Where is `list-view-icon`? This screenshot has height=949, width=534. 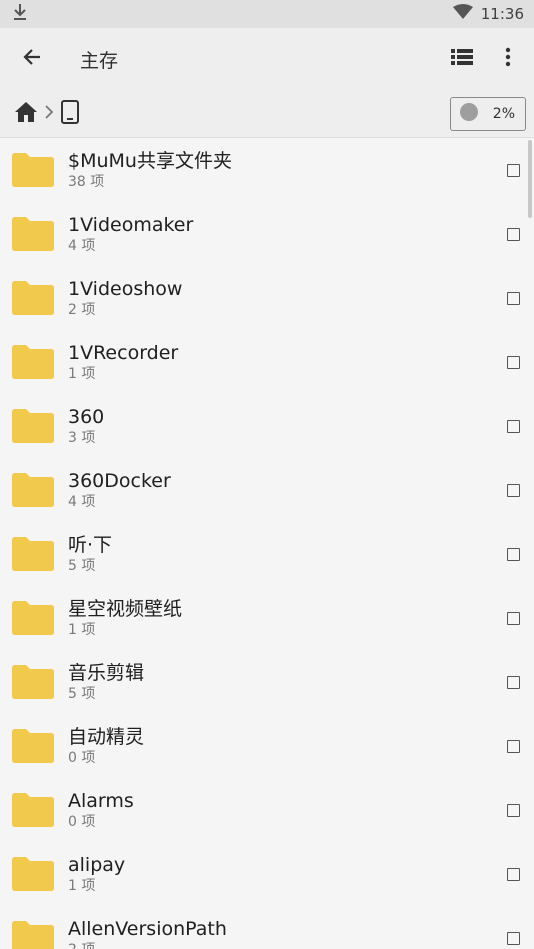
list-view-icon is located at coordinates (462, 59).